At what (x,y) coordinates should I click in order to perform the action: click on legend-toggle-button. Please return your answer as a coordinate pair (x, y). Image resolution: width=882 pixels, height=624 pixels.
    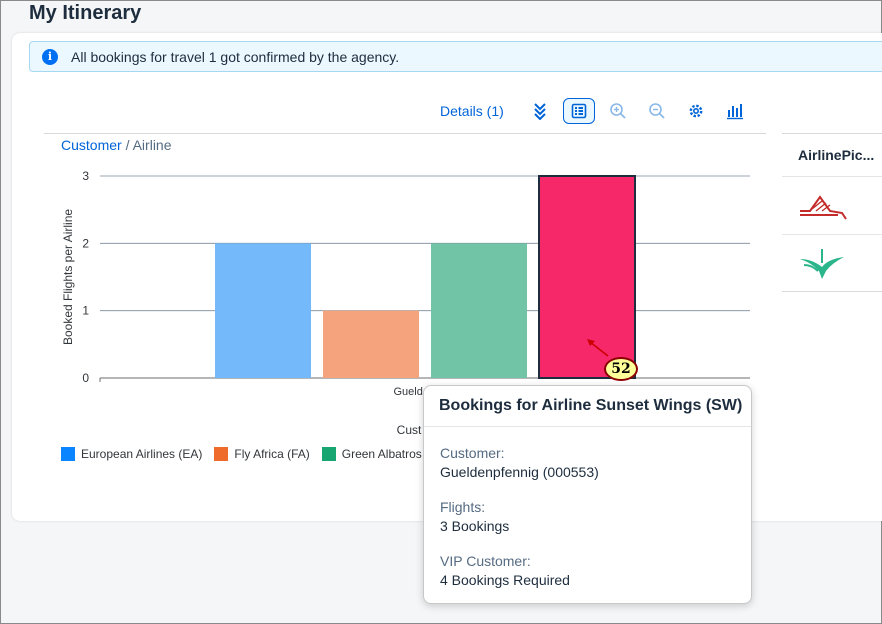
    Looking at the image, I should click on (578, 111).